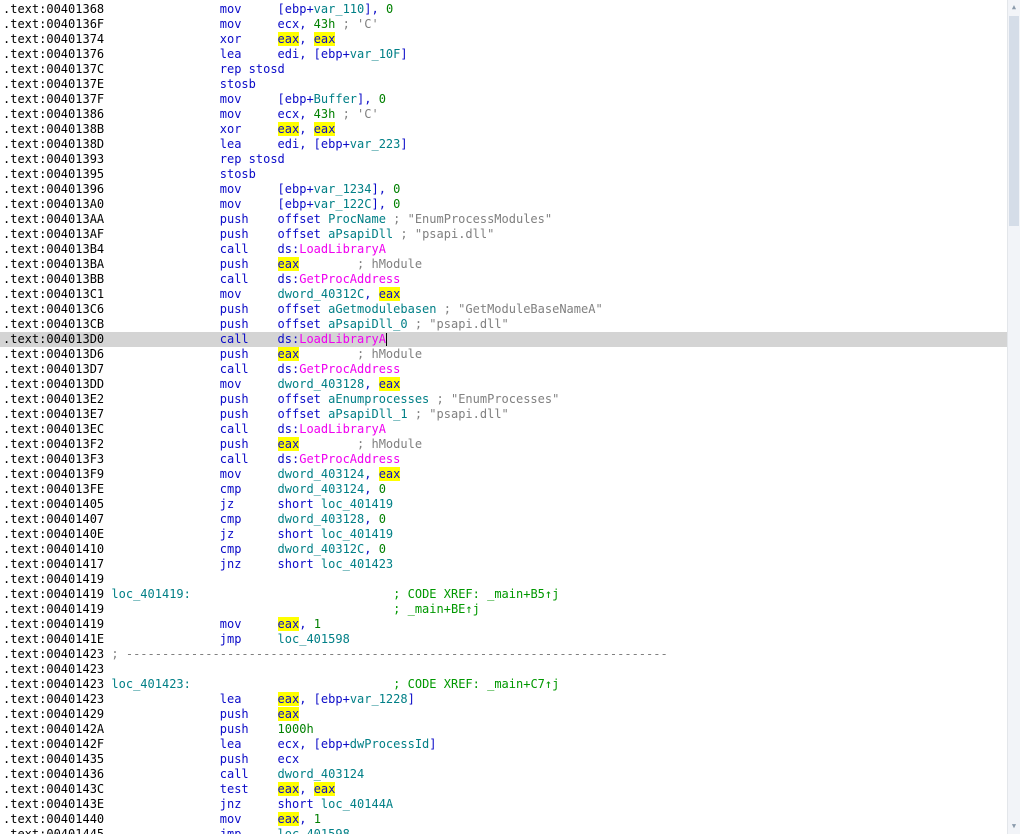 The image size is (1020, 834). What do you see at coordinates (503, 534) in the screenshot?
I see `asm-line: .text:0040140E jz short loc_401419` at bounding box center [503, 534].